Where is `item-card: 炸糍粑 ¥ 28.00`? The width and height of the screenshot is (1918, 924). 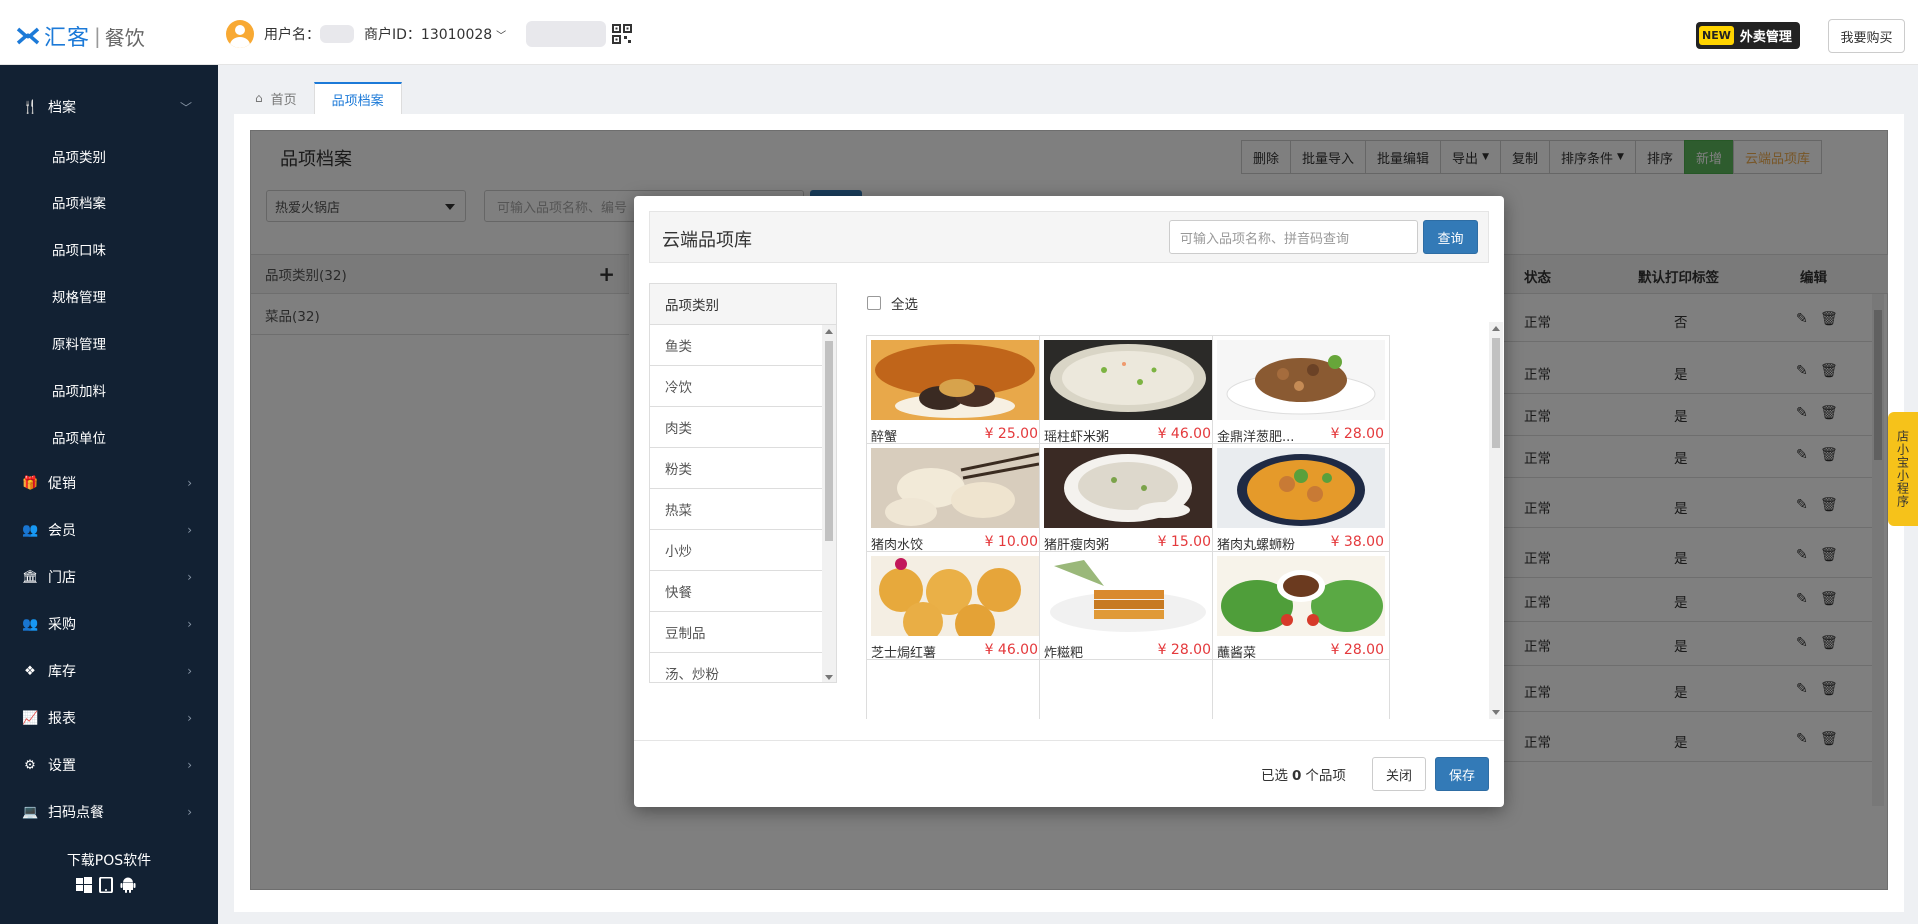 item-card: 炸糍粑 ¥ 28.00 is located at coordinates (1128, 609).